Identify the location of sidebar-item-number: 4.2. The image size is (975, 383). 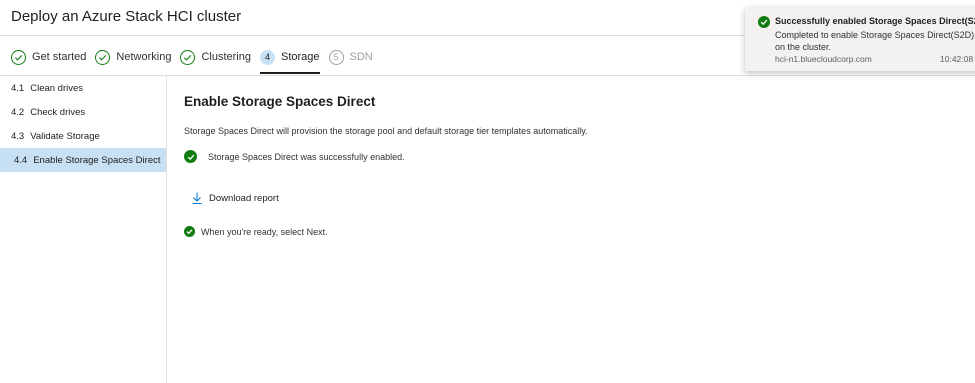
(18, 112).